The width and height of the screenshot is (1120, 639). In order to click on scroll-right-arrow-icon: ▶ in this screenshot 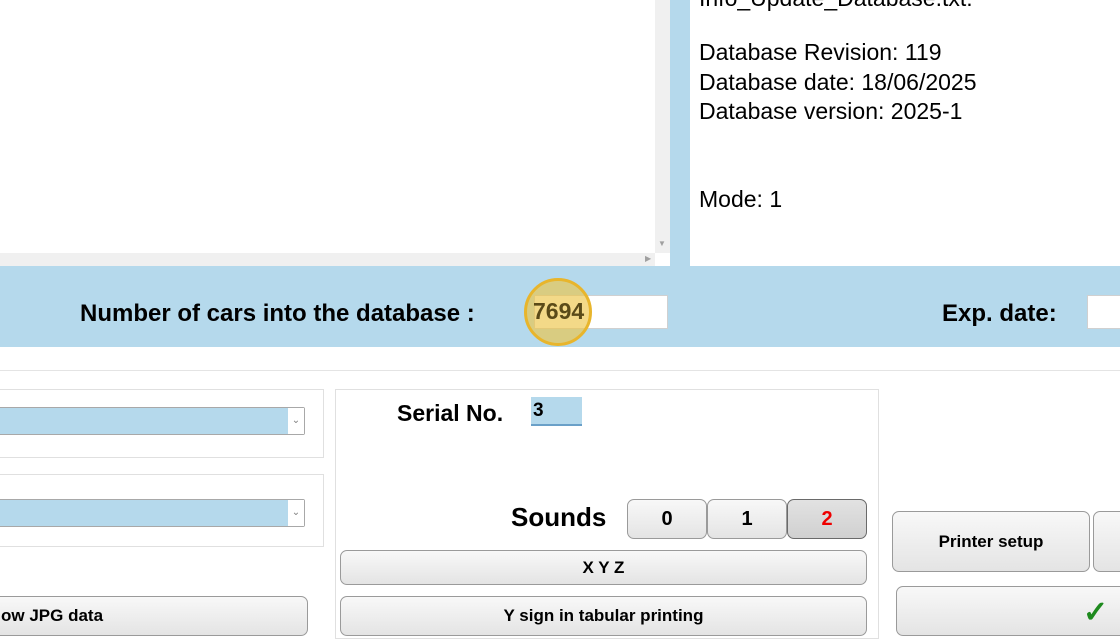, I will do `click(648, 259)`.